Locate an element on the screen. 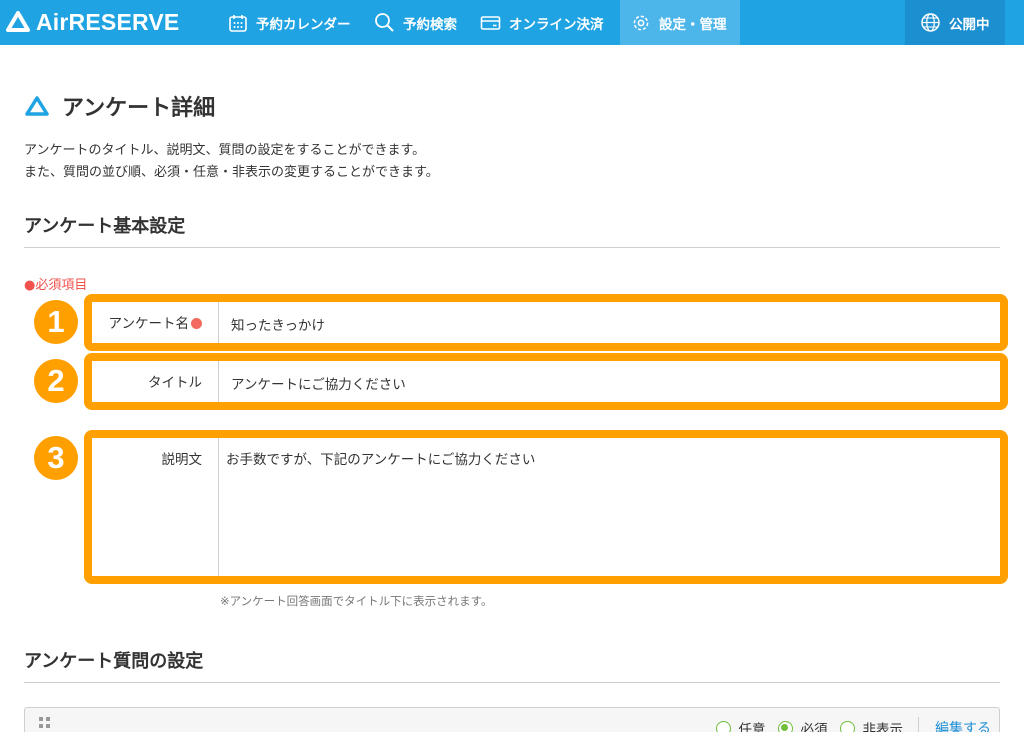 The image size is (1024, 732). nav-label: 予約検索 is located at coordinates (430, 24).